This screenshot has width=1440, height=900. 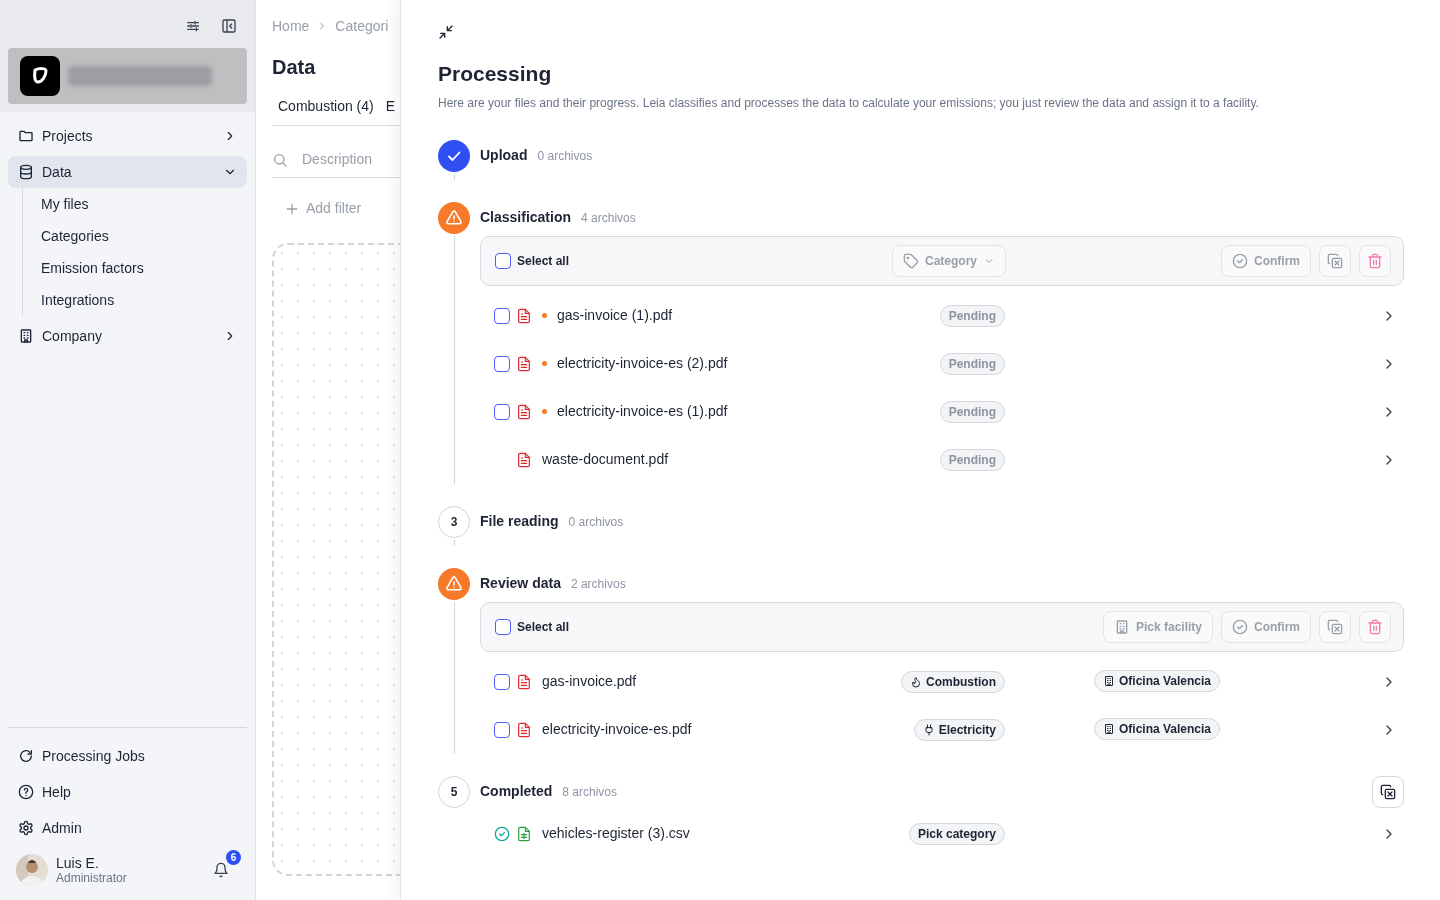 What do you see at coordinates (608, 218) in the screenshot?
I see `file-count: 4 archivos` at bounding box center [608, 218].